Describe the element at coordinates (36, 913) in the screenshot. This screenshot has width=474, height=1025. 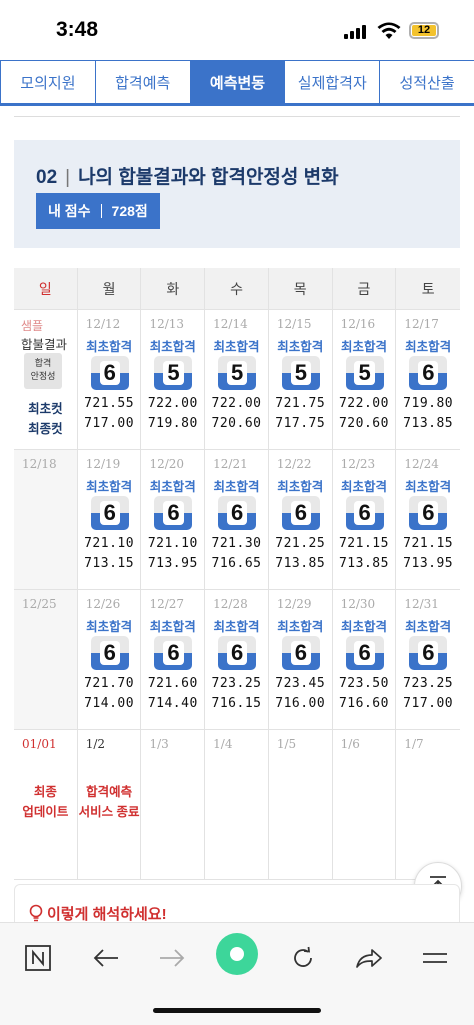
I see `lightbulb-icon` at that location.